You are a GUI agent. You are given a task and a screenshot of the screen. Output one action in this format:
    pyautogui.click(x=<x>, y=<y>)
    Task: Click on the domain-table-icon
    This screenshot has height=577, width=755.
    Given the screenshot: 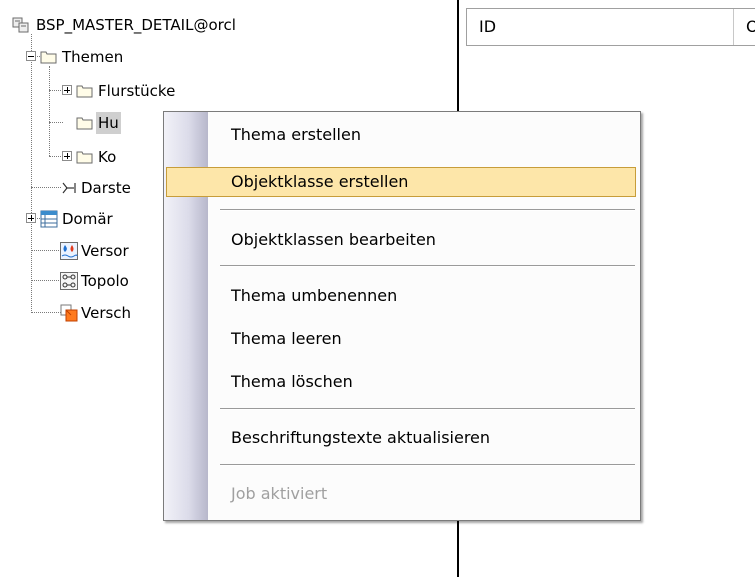 What is the action you would take?
    pyautogui.click(x=49, y=219)
    